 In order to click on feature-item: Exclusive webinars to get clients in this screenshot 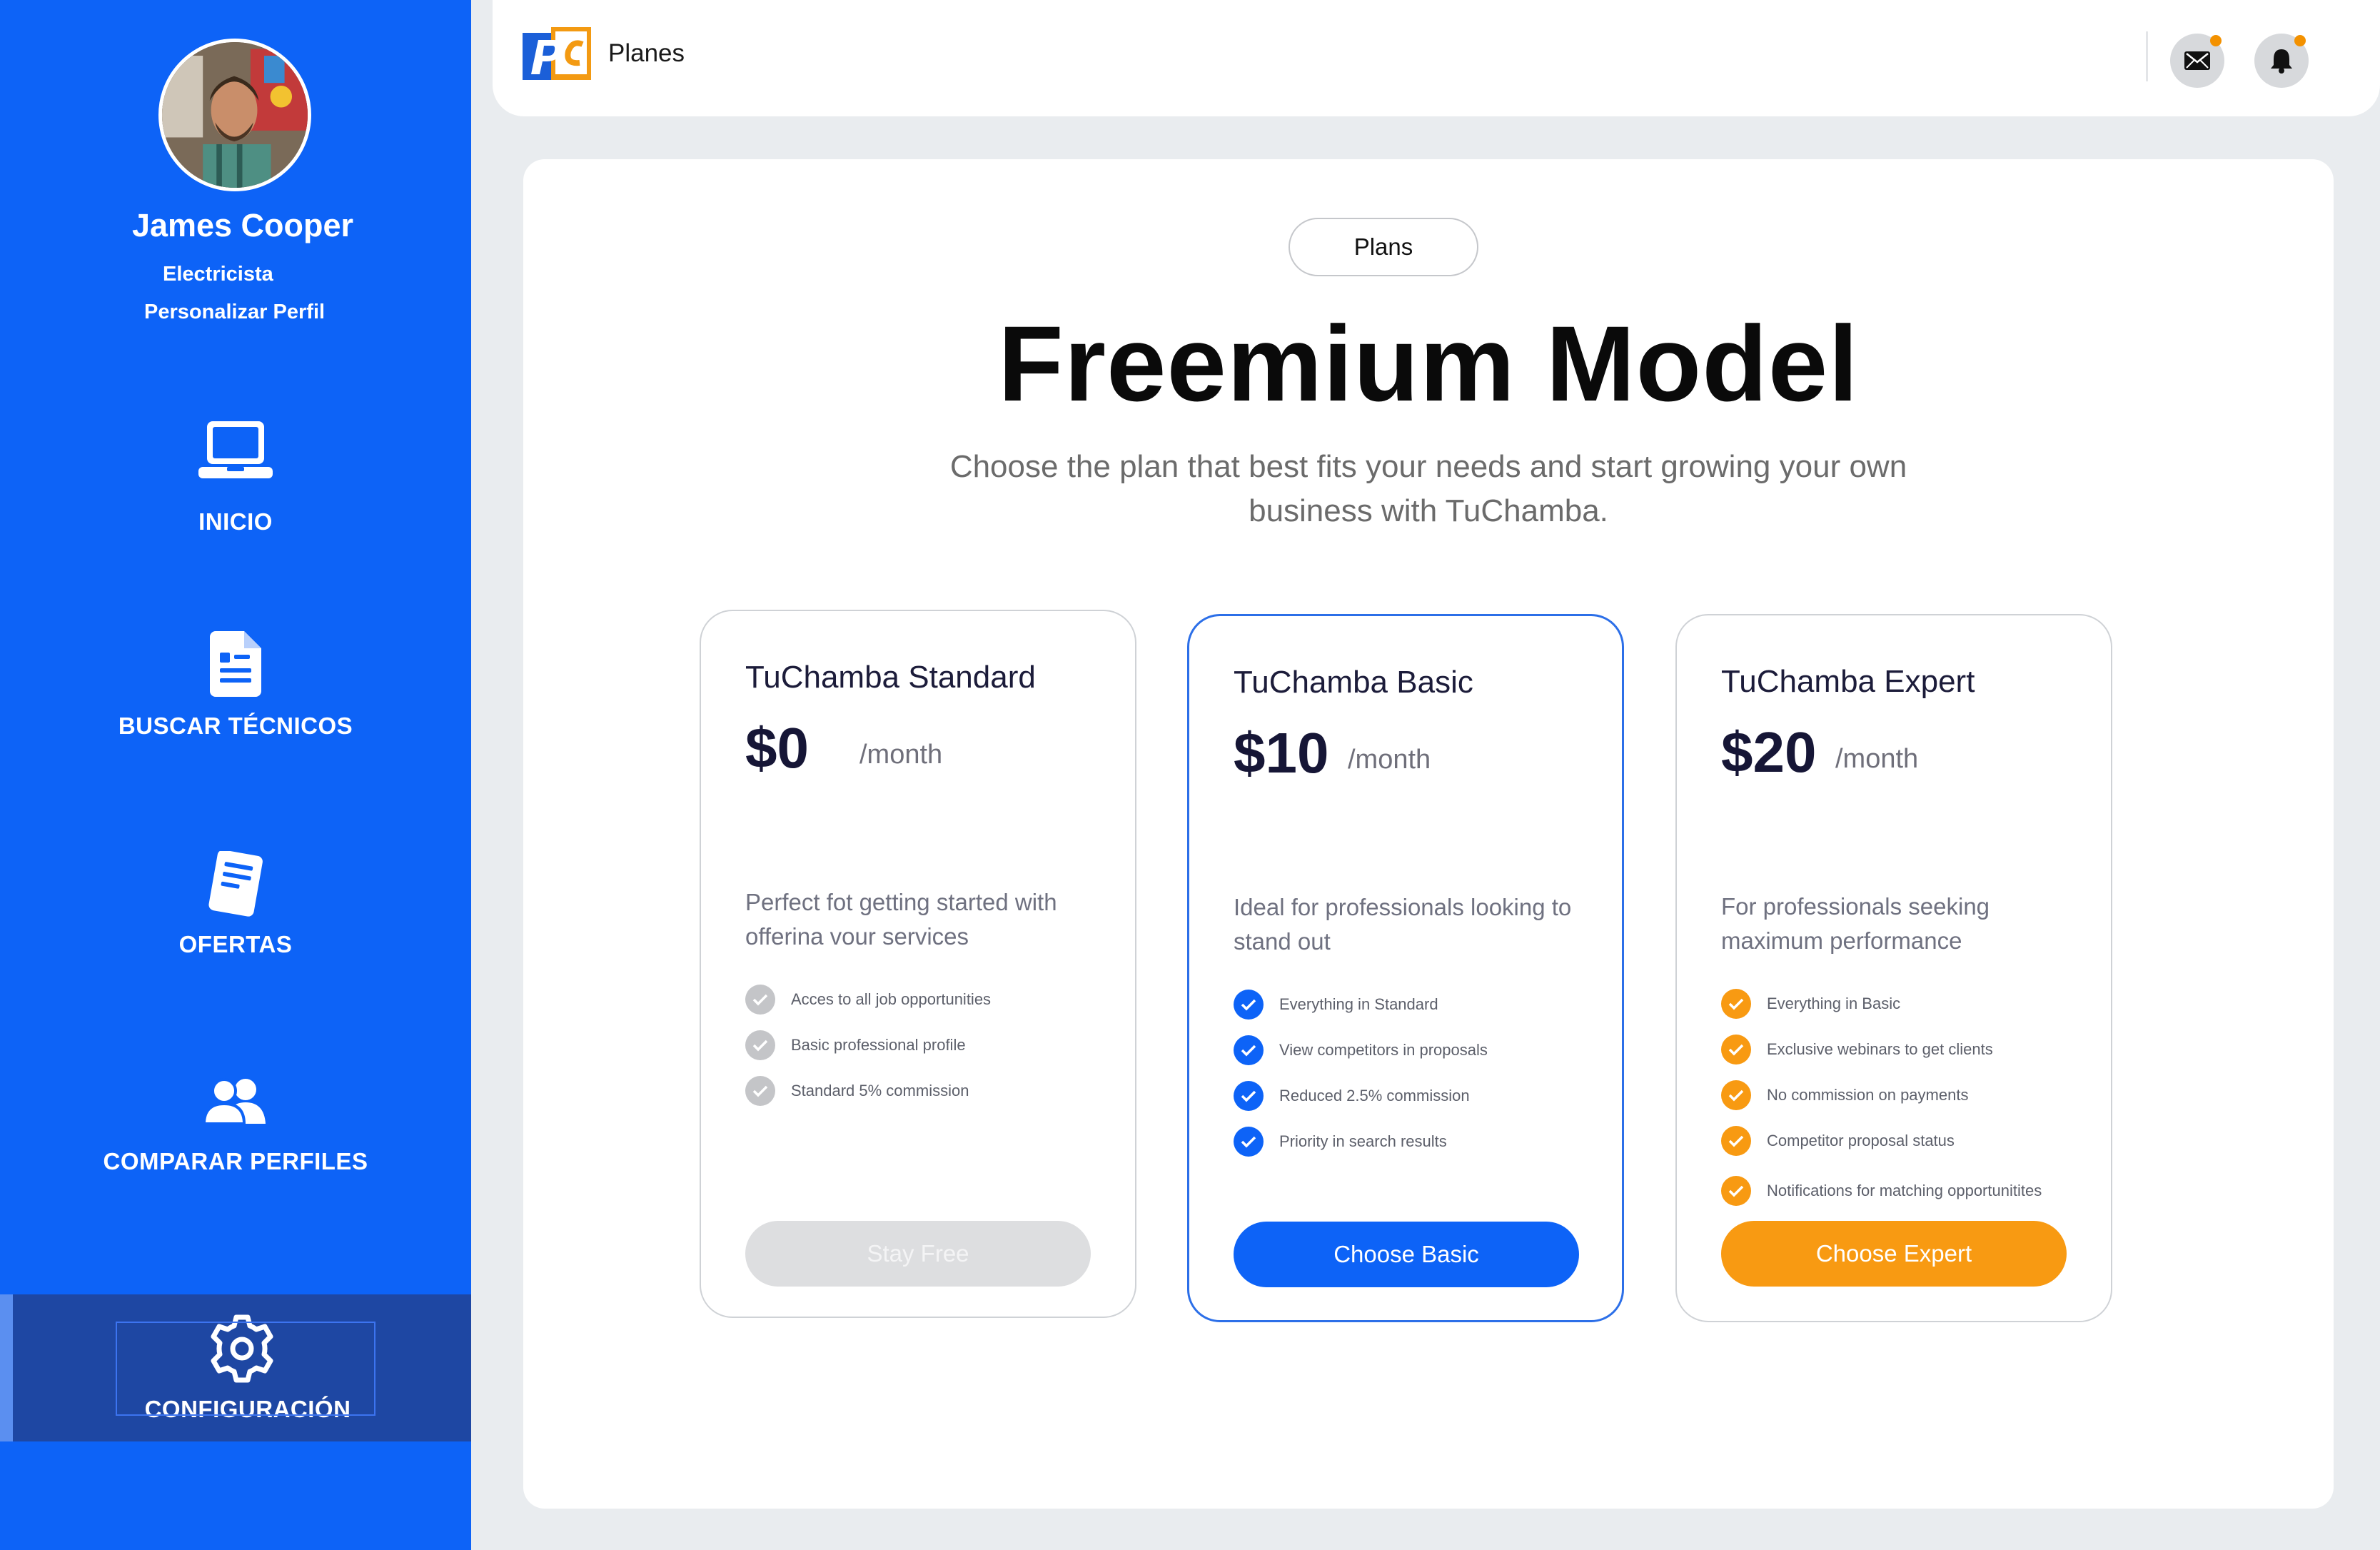, I will do `click(1881, 1049)`.